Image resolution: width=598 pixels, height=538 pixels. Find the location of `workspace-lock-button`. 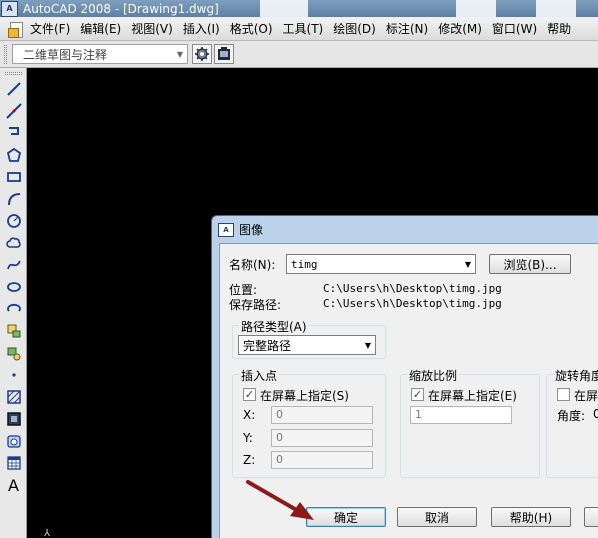

workspace-lock-button is located at coordinates (224, 54).